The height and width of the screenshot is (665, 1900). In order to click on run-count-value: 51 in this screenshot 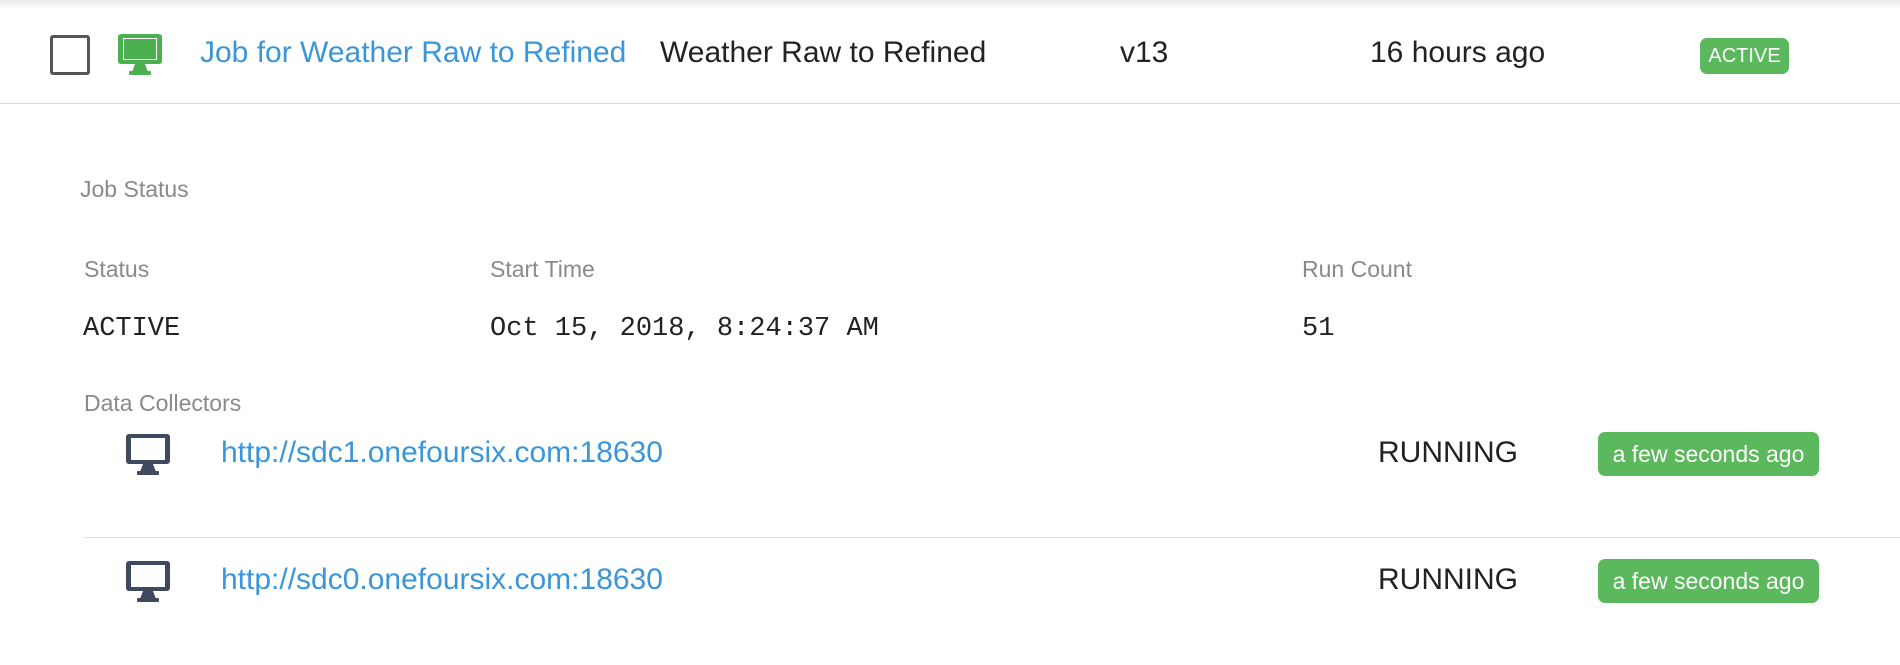, I will do `click(1318, 329)`.